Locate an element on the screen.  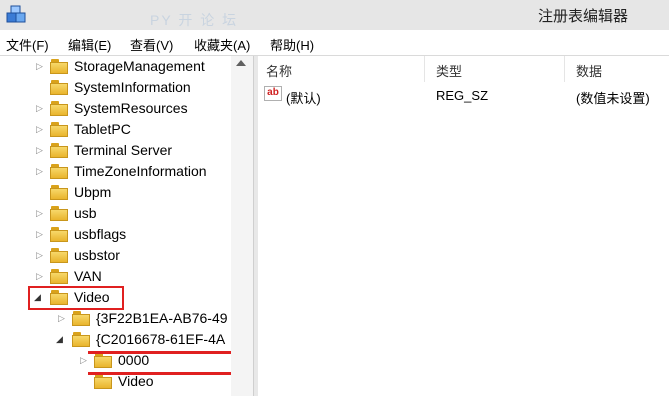
tree-node: ▷ TabletPC is located at coordinates (115, 129).